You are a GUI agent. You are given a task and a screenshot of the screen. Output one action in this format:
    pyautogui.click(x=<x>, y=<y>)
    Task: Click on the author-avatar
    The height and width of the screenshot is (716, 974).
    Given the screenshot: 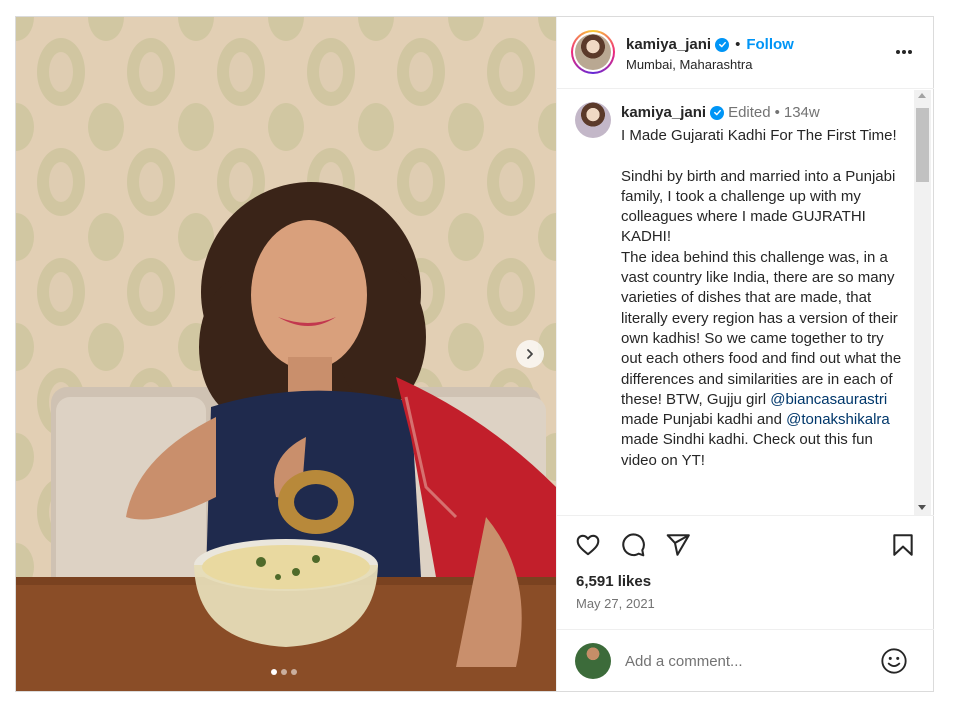 What is the action you would take?
    pyautogui.click(x=593, y=52)
    